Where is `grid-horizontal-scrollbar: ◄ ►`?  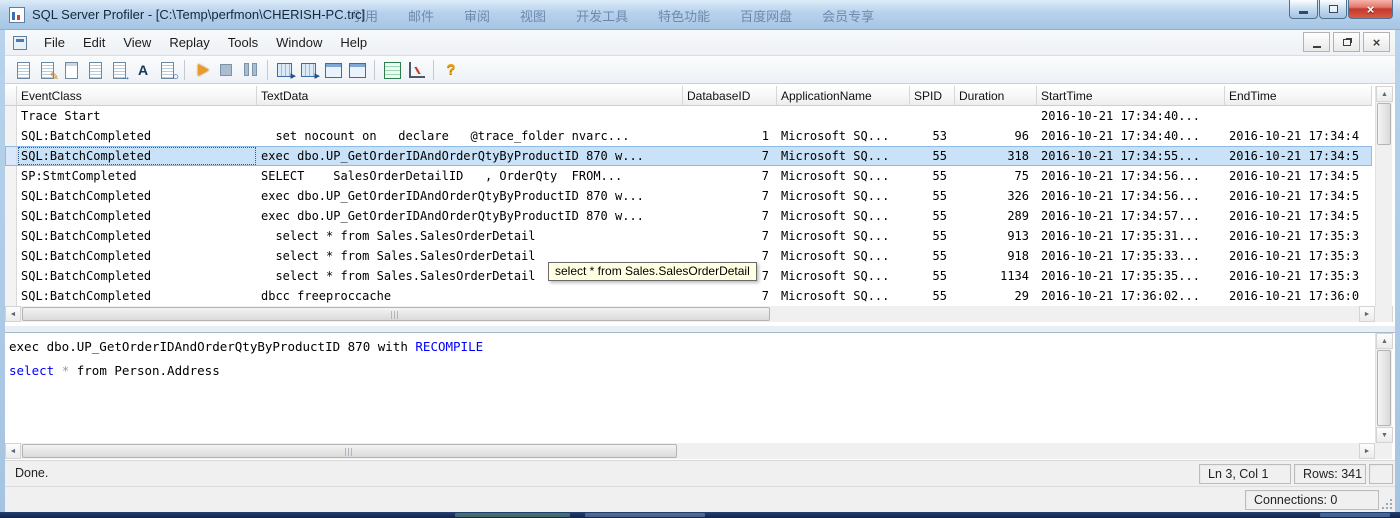 grid-horizontal-scrollbar: ◄ ► is located at coordinates (690, 314).